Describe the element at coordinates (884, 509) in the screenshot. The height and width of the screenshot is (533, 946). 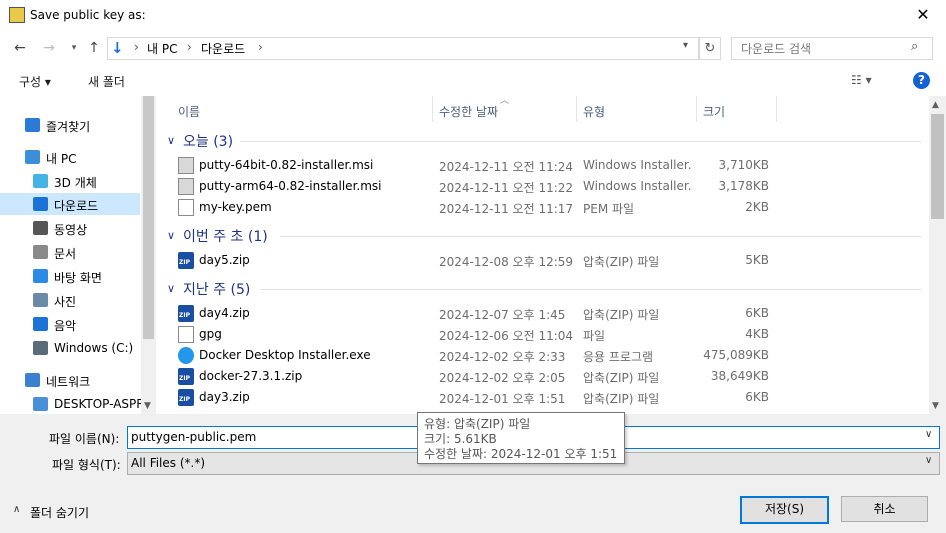
I see `cancel-button: 취소` at that location.